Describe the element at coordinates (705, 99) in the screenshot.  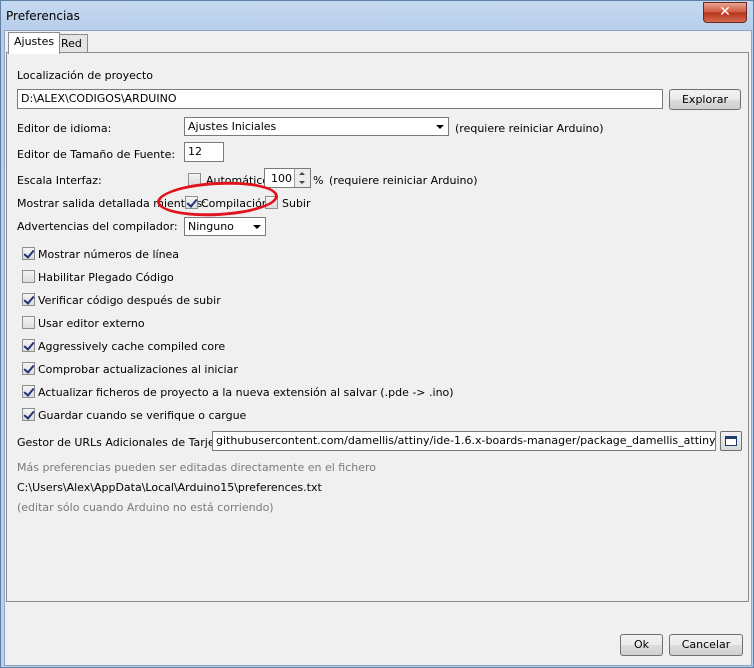
I see `browse-button: Explorar` at that location.